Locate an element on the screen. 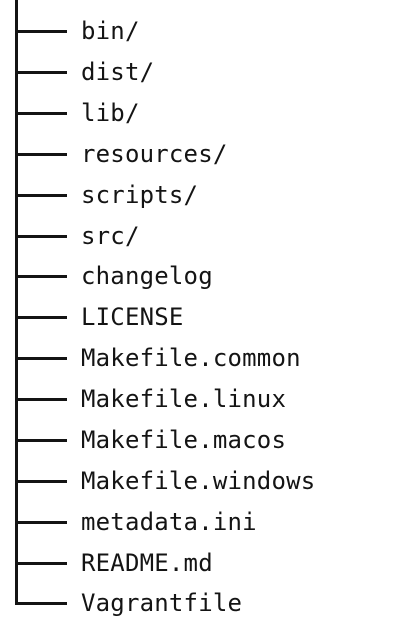  entry-label: Makefile.macos is located at coordinates (184, 440).